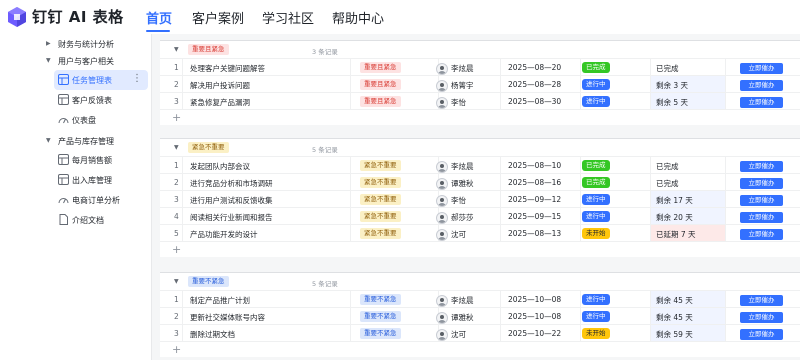 The width and height of the screenshot is (800, 360). I want to click on owner-name: 沈可, so click(458, 234).